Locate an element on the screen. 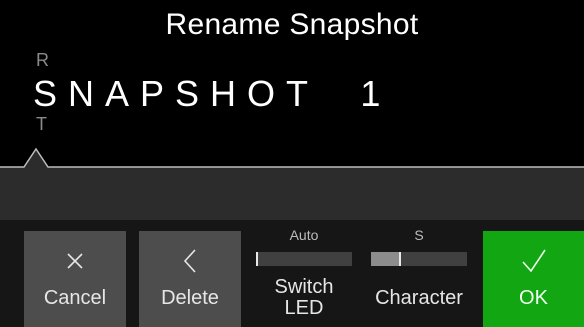  character-slider is located at coordinates (419, 259).